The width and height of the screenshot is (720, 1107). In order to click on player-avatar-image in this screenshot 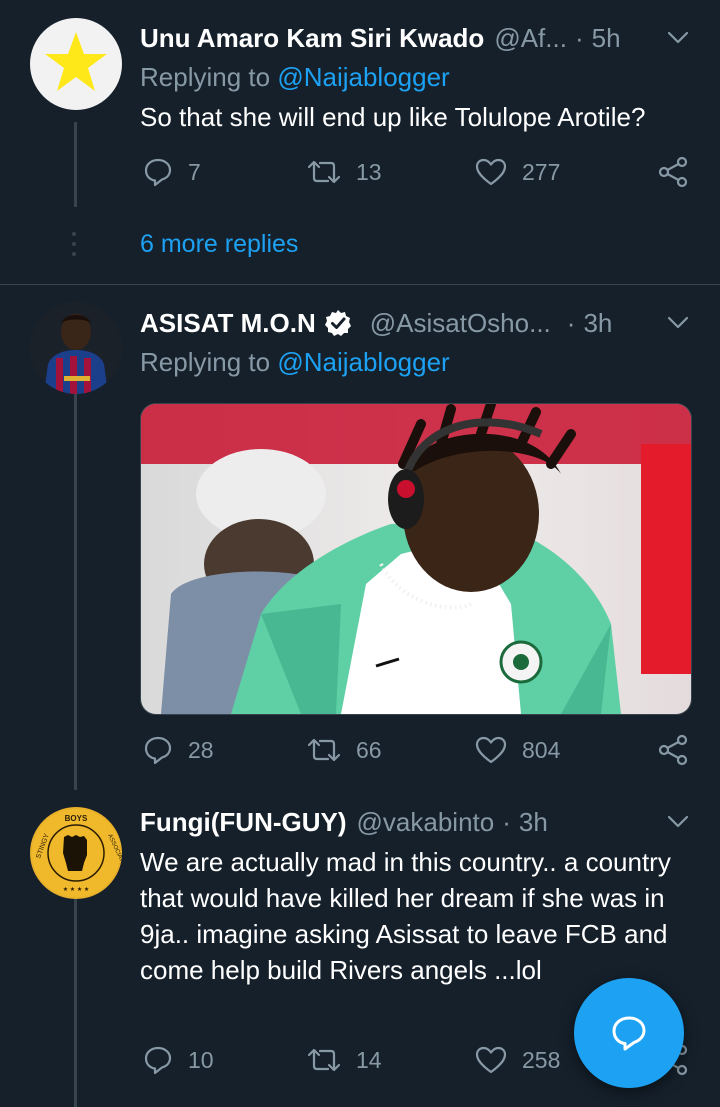, I will do `click(76, 348)`.